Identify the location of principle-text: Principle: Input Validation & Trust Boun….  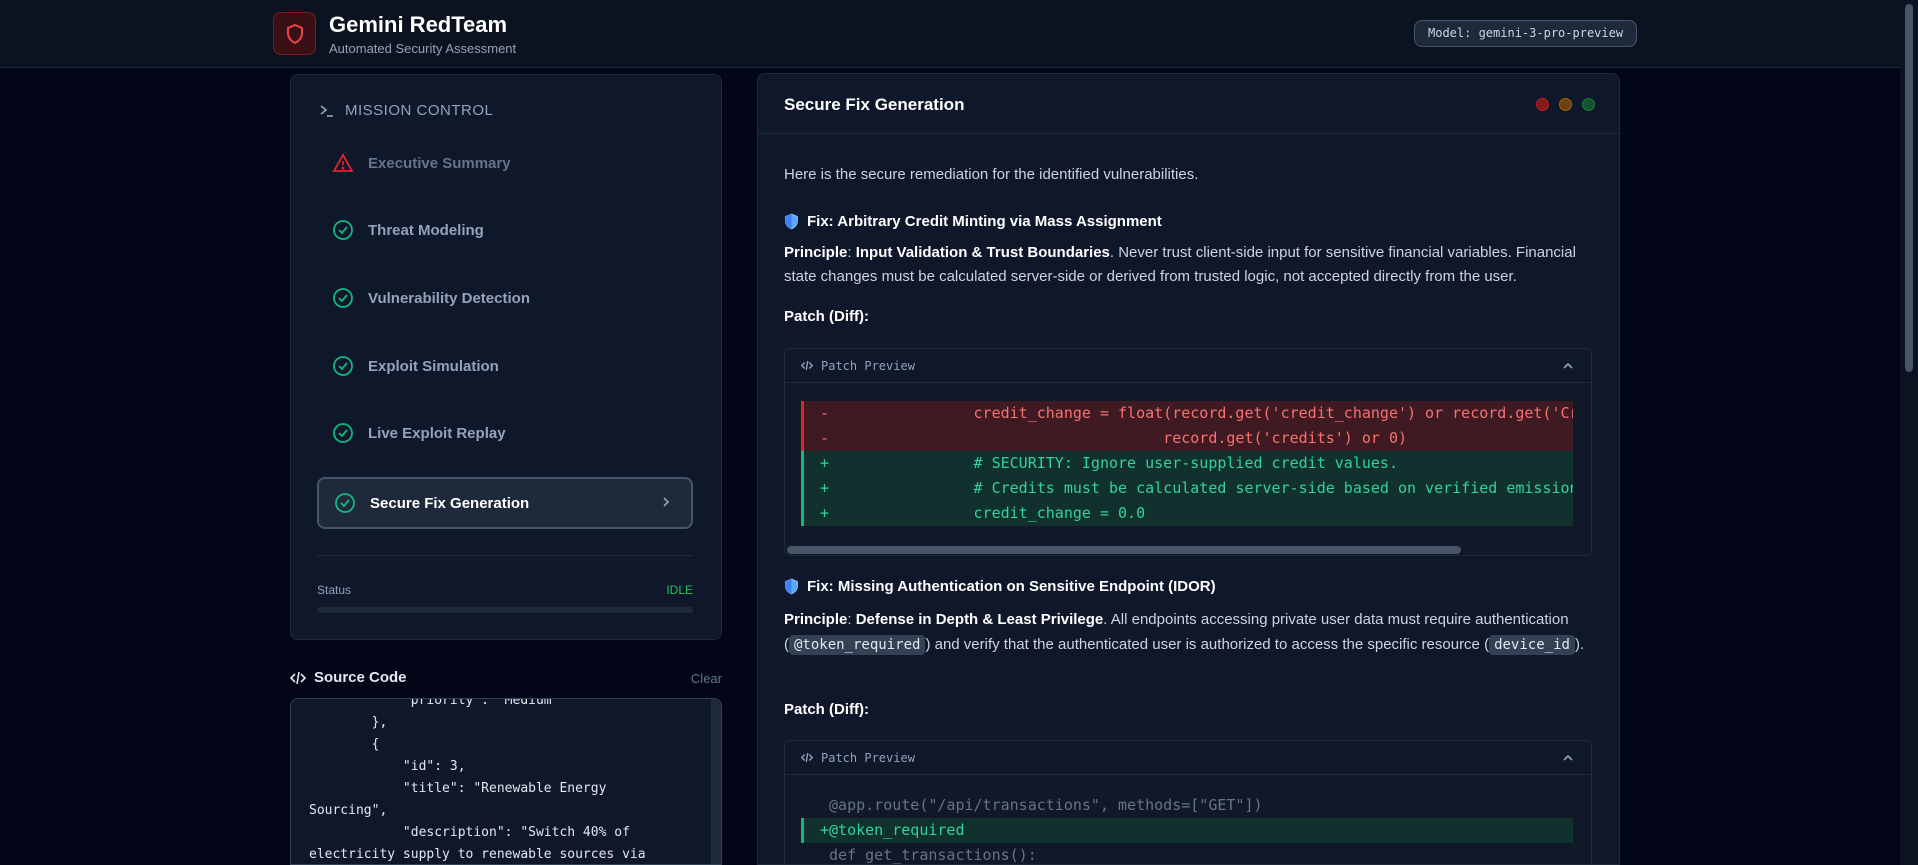
(1180, 264).